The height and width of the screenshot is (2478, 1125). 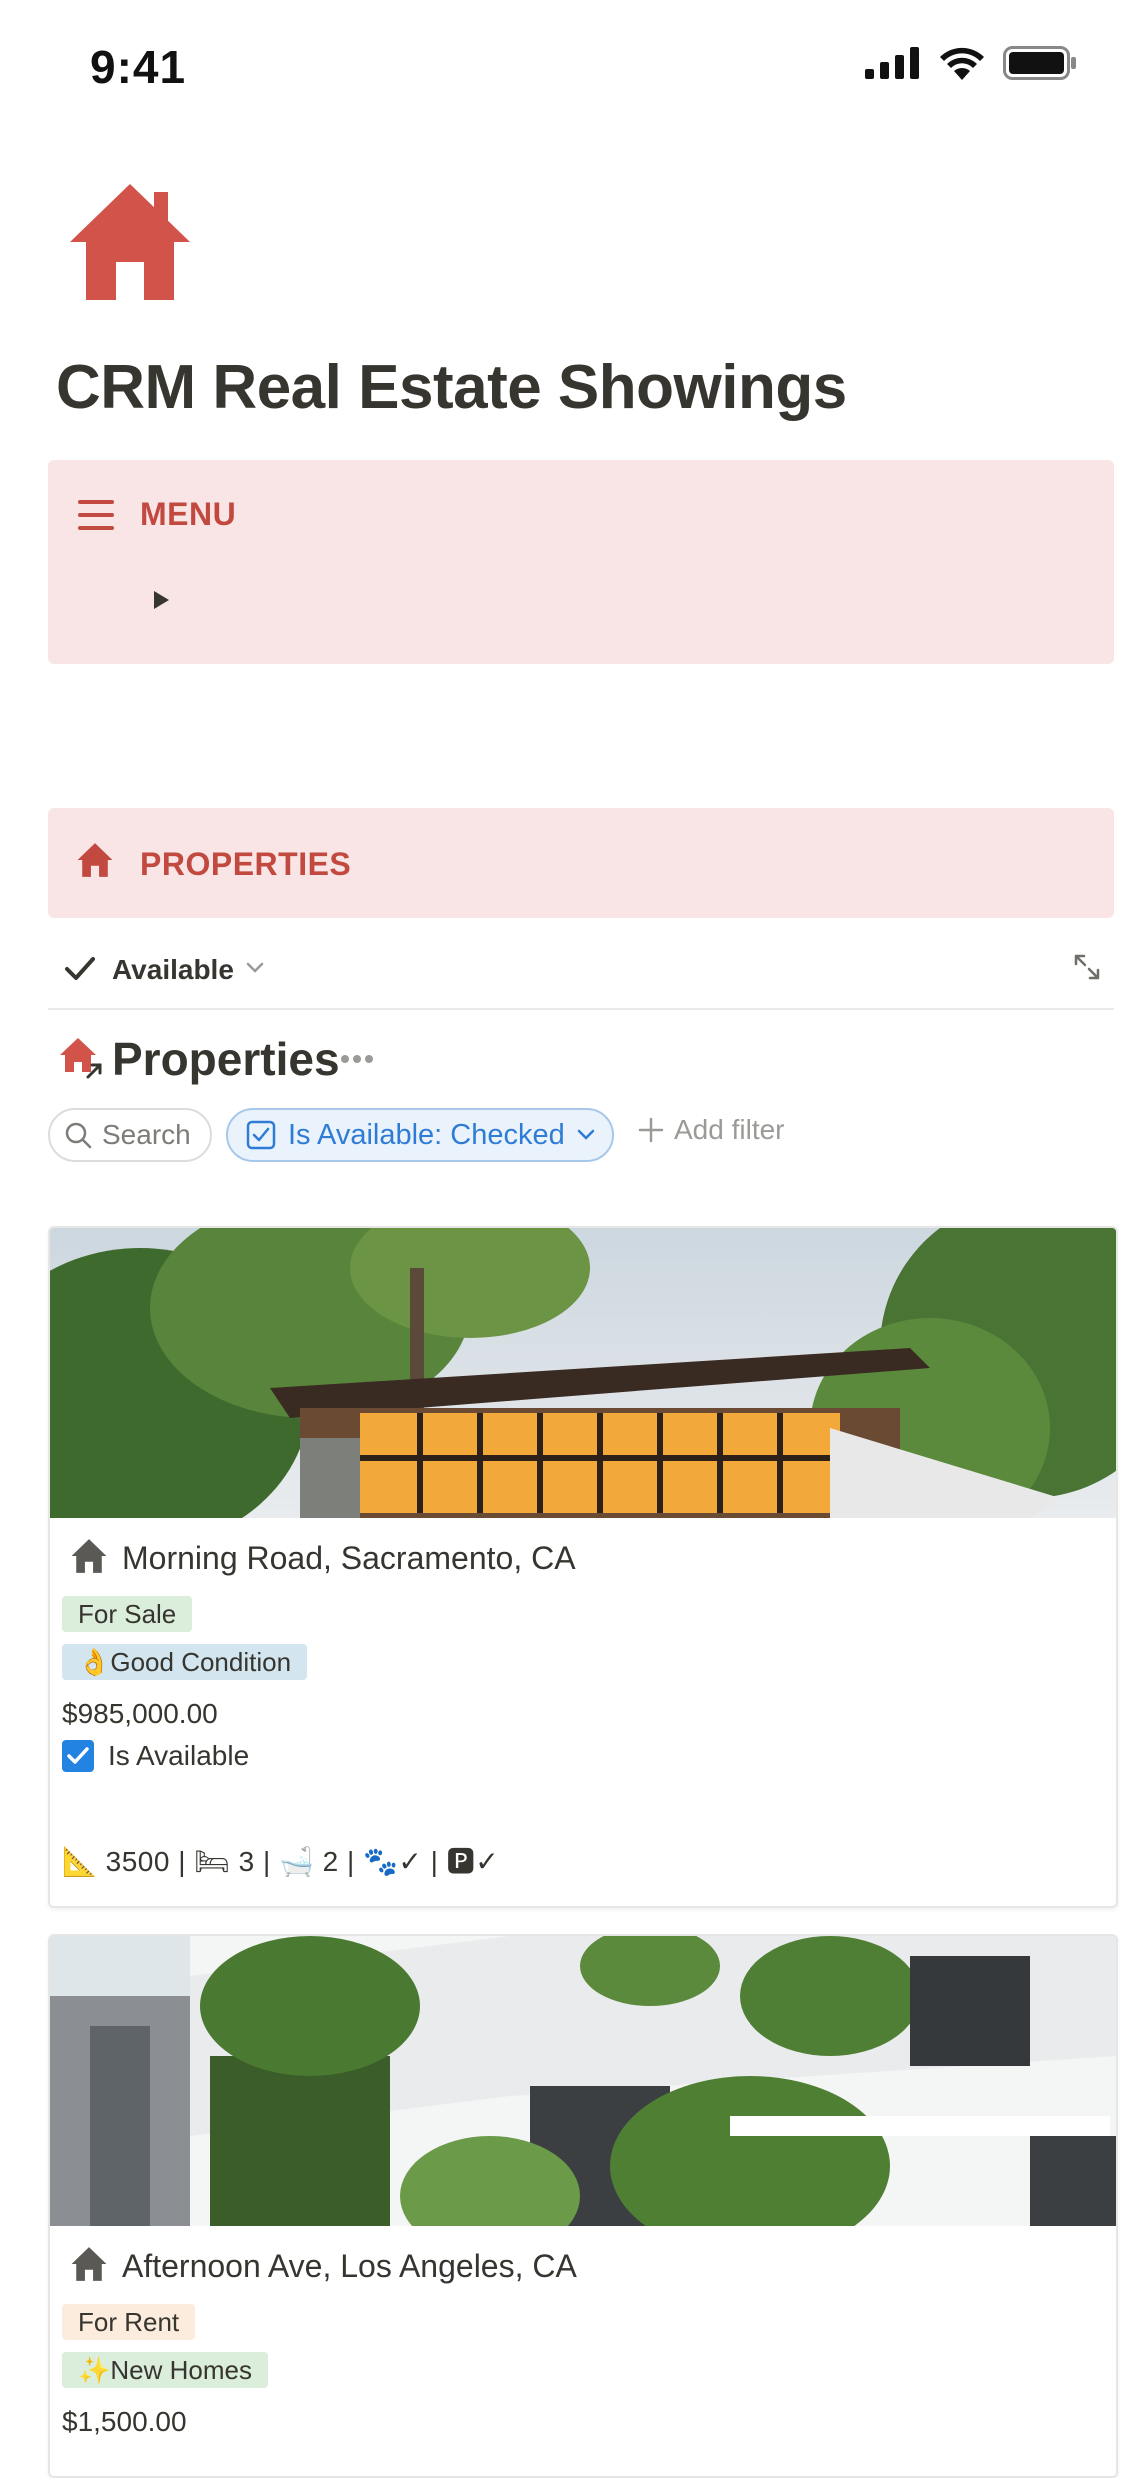 I want to click on status-icons, so click(x=971, y=63).